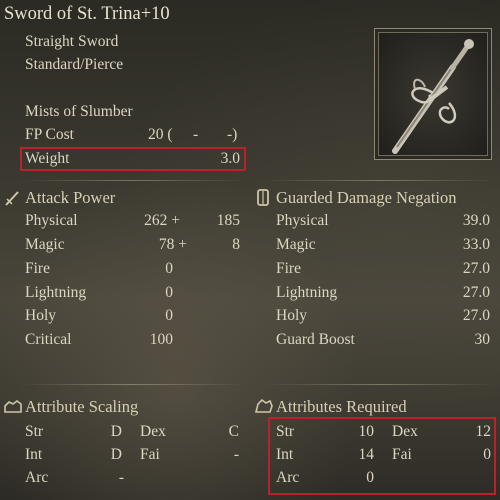 This screenshot has height=500, width=500. What do you see at coordinates (116, 431) in the screenshot?
I see `scaling-str-value: D` at bounding box center [116, 431].